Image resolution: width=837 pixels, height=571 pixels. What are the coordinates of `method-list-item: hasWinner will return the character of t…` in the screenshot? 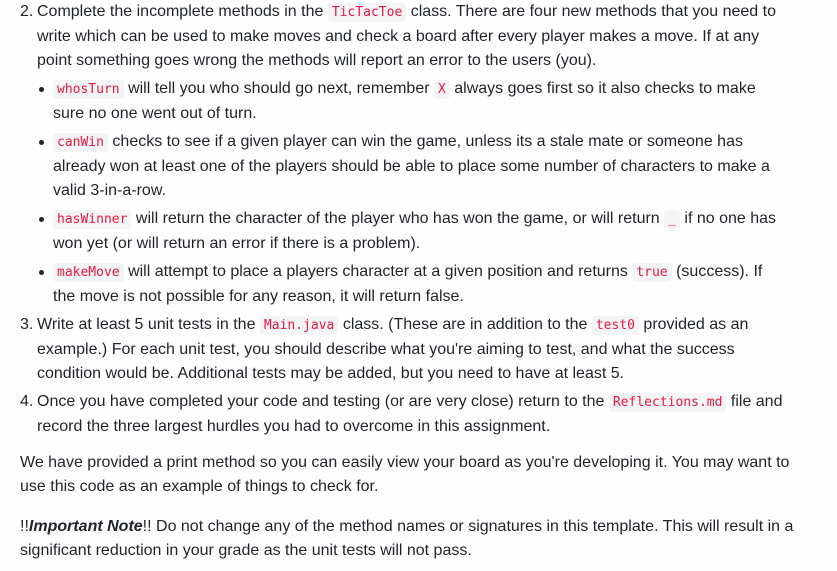 It's located at (438, 231).